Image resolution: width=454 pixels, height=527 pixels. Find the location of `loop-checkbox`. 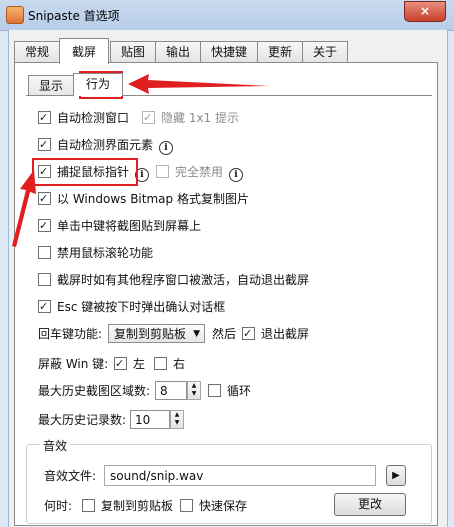

loop-checkbox is located at coordinates (214, 390).